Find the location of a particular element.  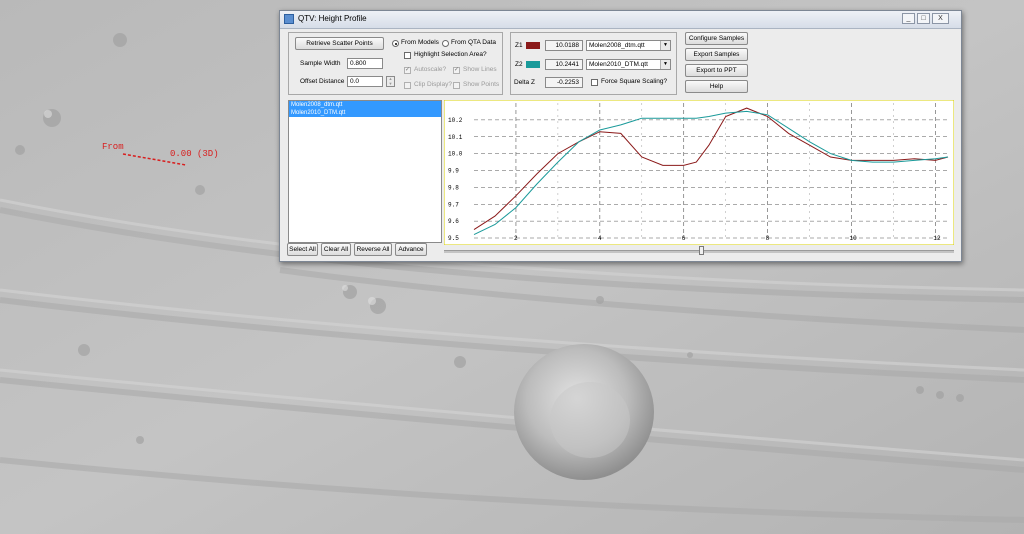

clip-display-checkbox is located at coordinates (407, 85).